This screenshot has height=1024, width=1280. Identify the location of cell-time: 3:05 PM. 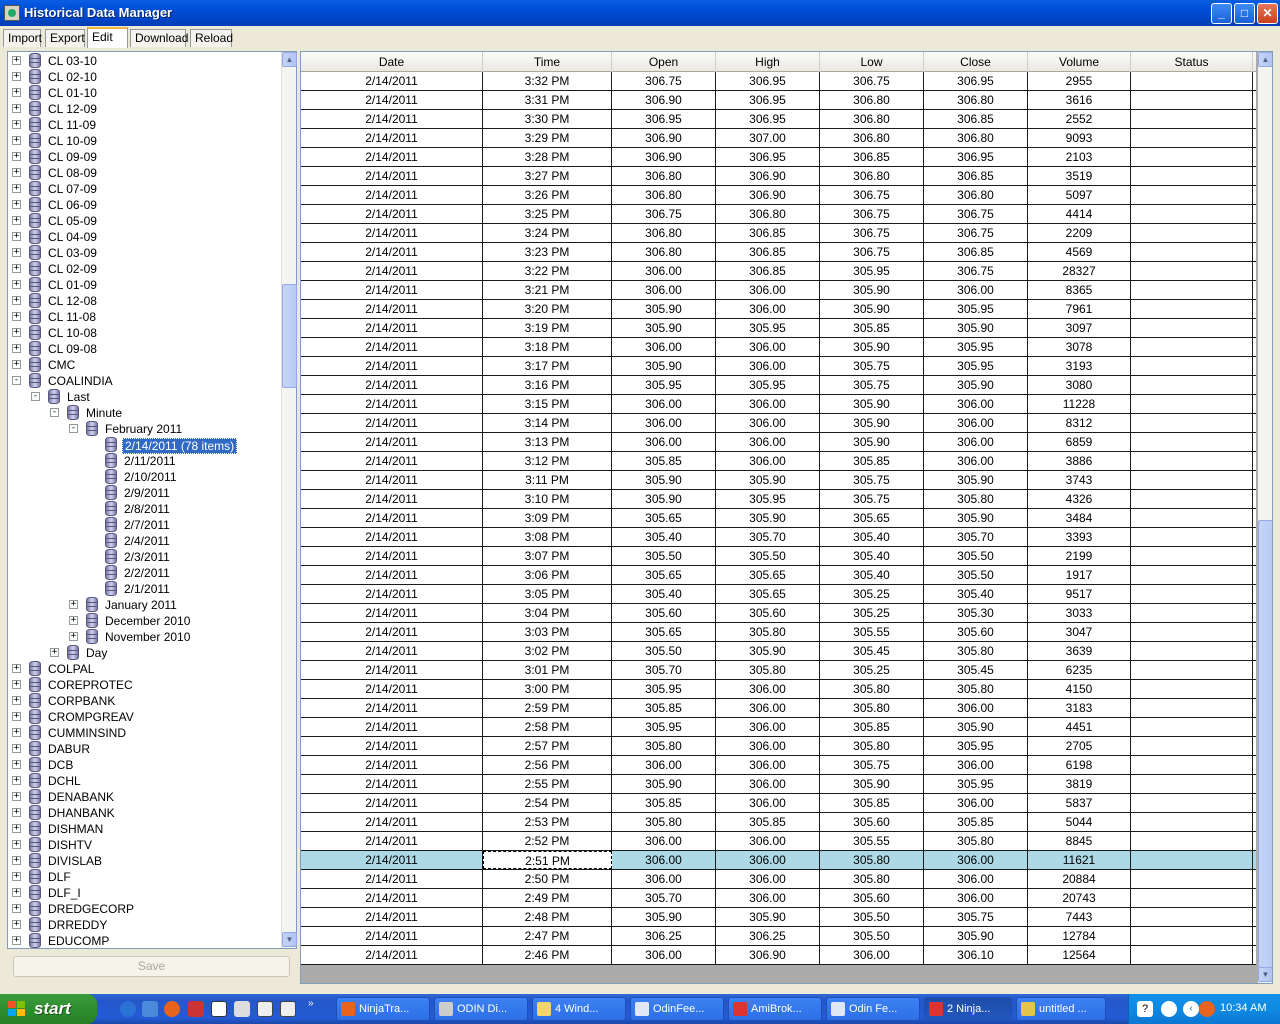
(547, 594).